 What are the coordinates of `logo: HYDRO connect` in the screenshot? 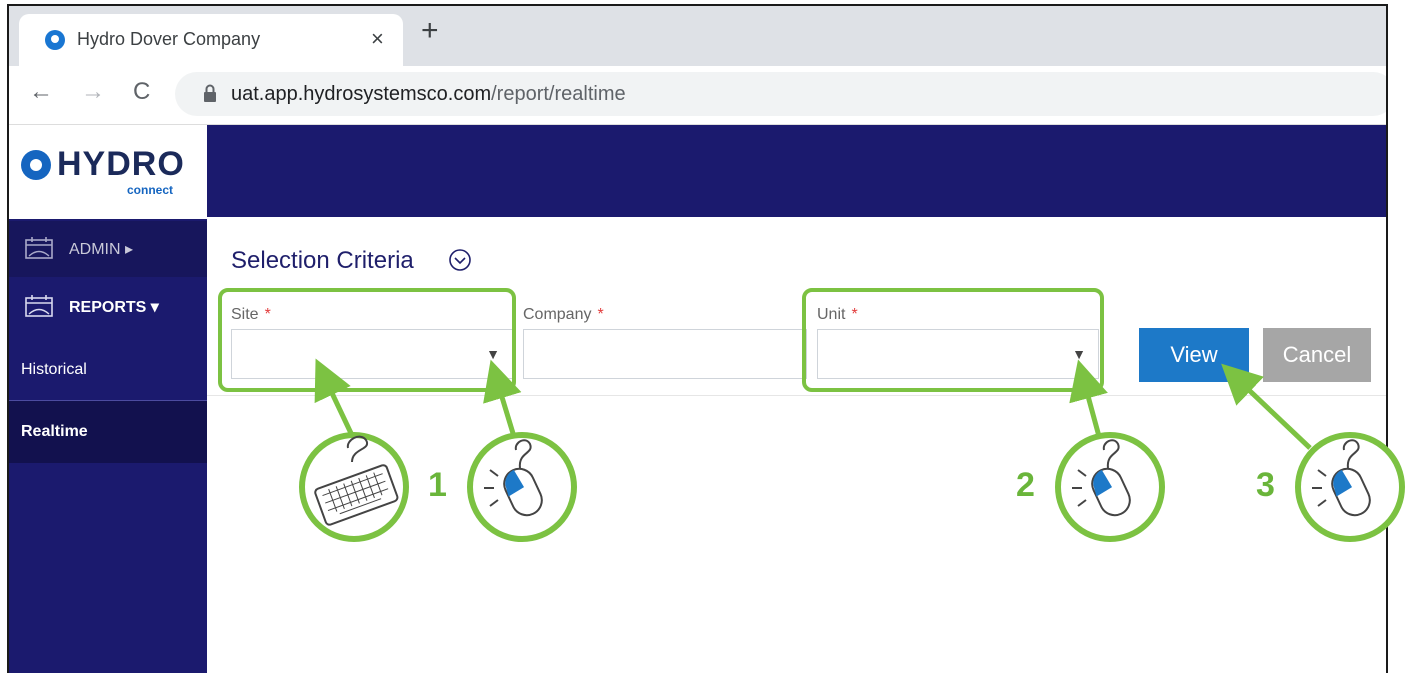 It's located at (108, 172).